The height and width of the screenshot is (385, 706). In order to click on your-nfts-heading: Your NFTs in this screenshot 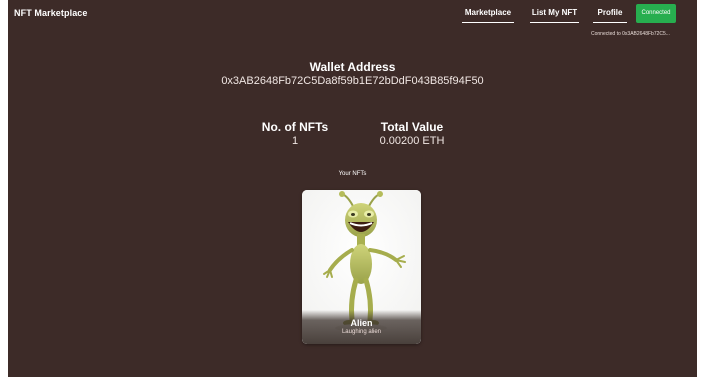, I will do `click(352, 174)`.